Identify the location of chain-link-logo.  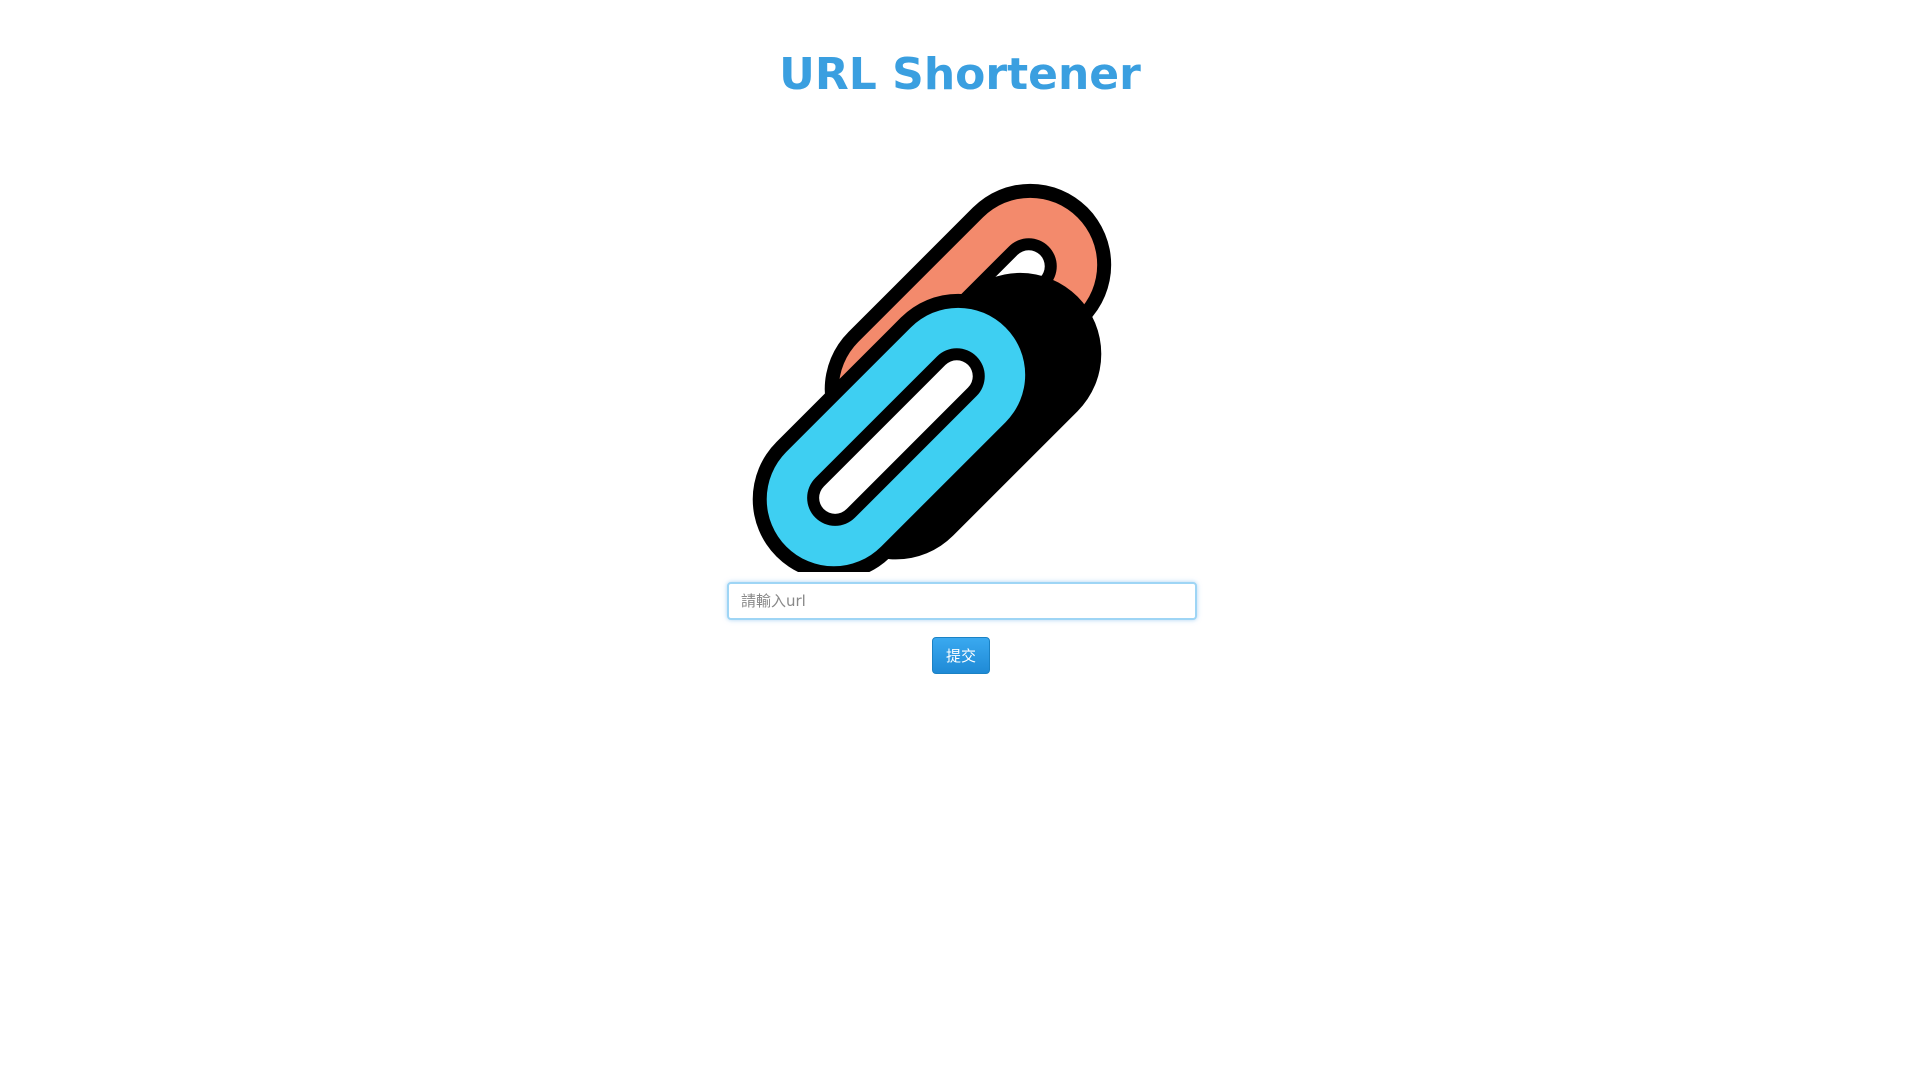
(963, 332).